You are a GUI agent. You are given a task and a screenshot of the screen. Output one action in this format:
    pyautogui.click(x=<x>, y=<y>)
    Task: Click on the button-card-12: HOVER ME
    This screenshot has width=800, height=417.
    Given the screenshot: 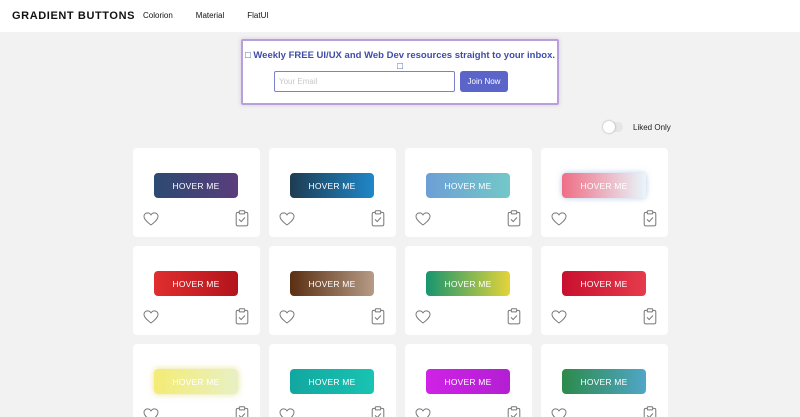 What is the action you would take?
    pyautogui.click(x=604, y=380)
    